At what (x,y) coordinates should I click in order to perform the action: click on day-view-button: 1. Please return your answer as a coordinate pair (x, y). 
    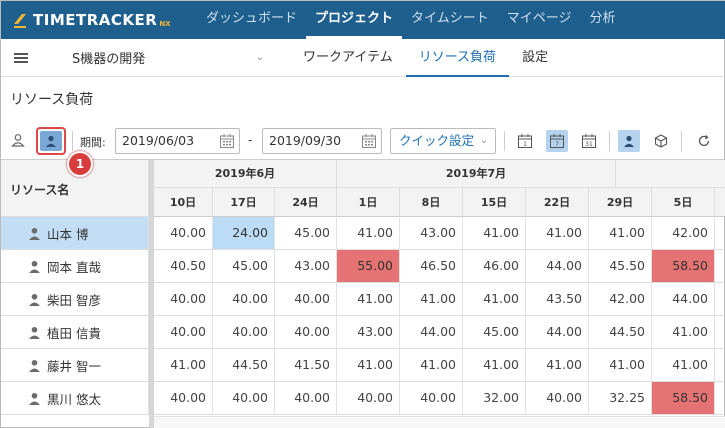
    Looking at the image, I should click on (525, 141).